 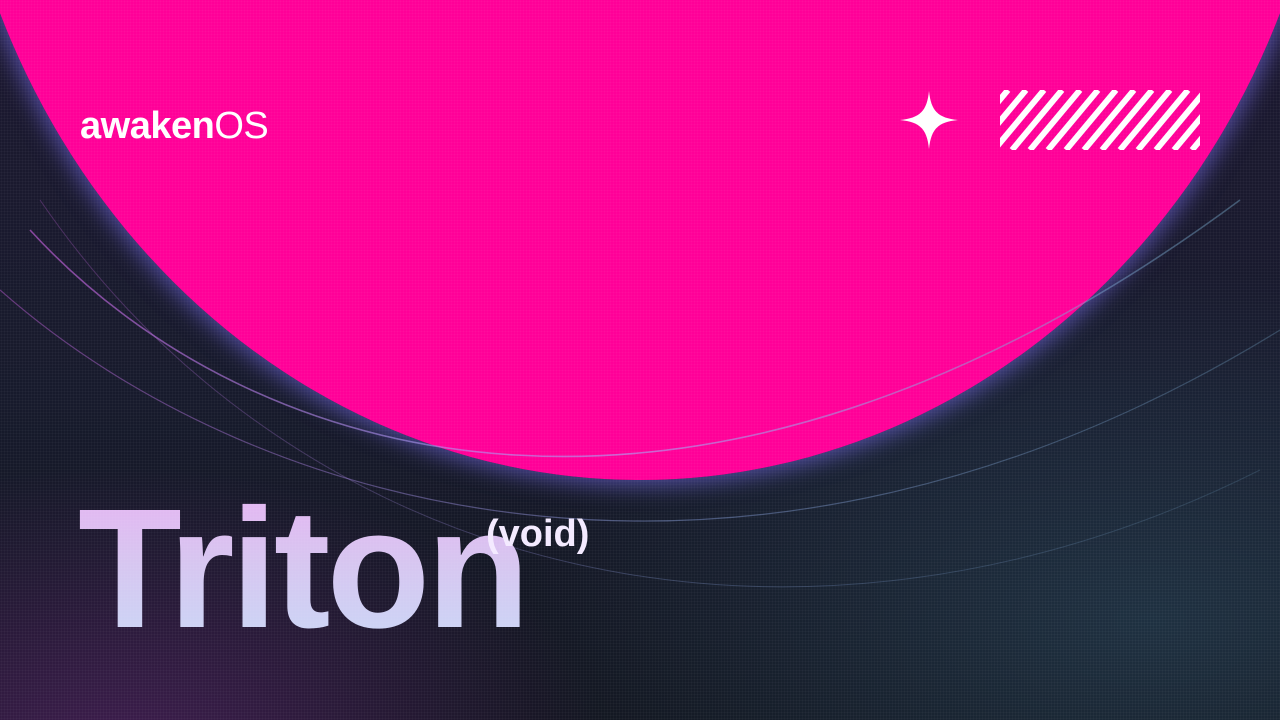 I want to click on brand-name-bold: awaken, so click(x=147, y=126).